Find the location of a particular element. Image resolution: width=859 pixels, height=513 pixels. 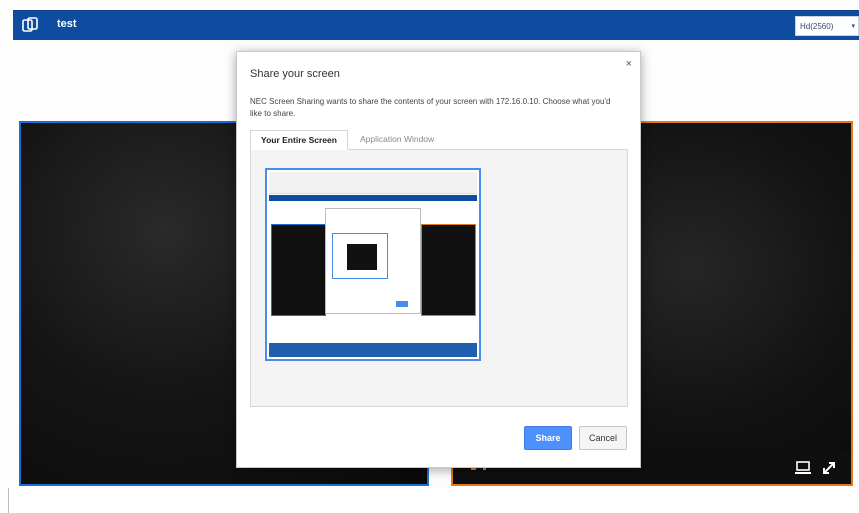

dialog-title: Share your screen is located at coordinates (295, 74).